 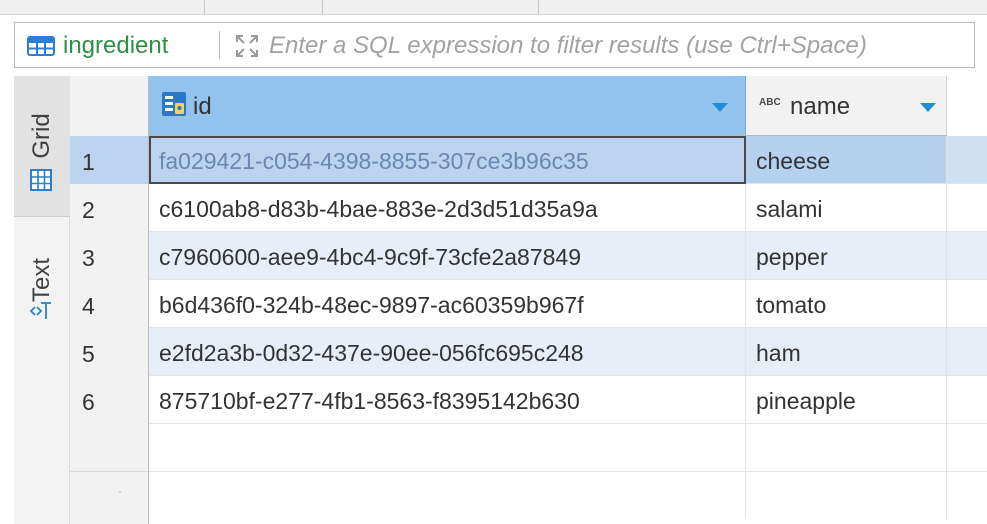 I want to click on column-header-name: ABC name, so click(x=846, y=106).